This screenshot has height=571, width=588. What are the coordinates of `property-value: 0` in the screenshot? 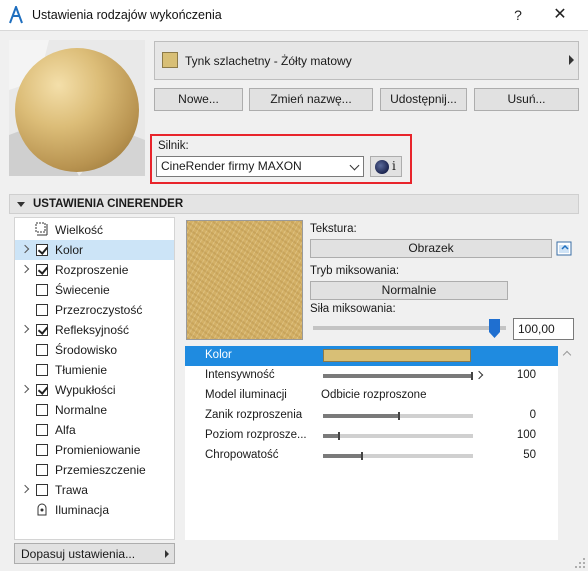 It's located at (532, 415).